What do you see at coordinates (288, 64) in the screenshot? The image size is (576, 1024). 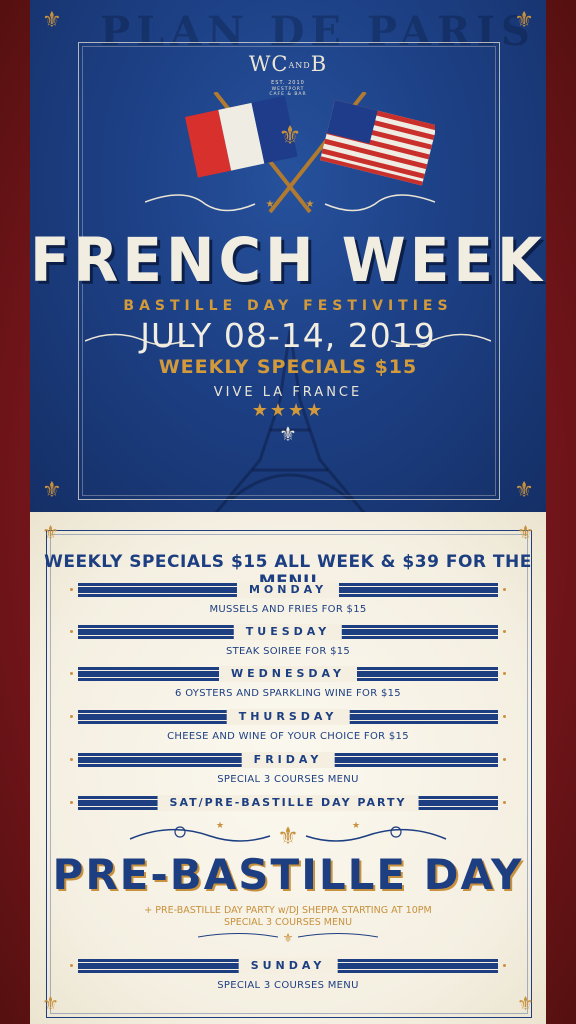 I see `logo-mark: WCANDB` at bounding box center [288, 64].